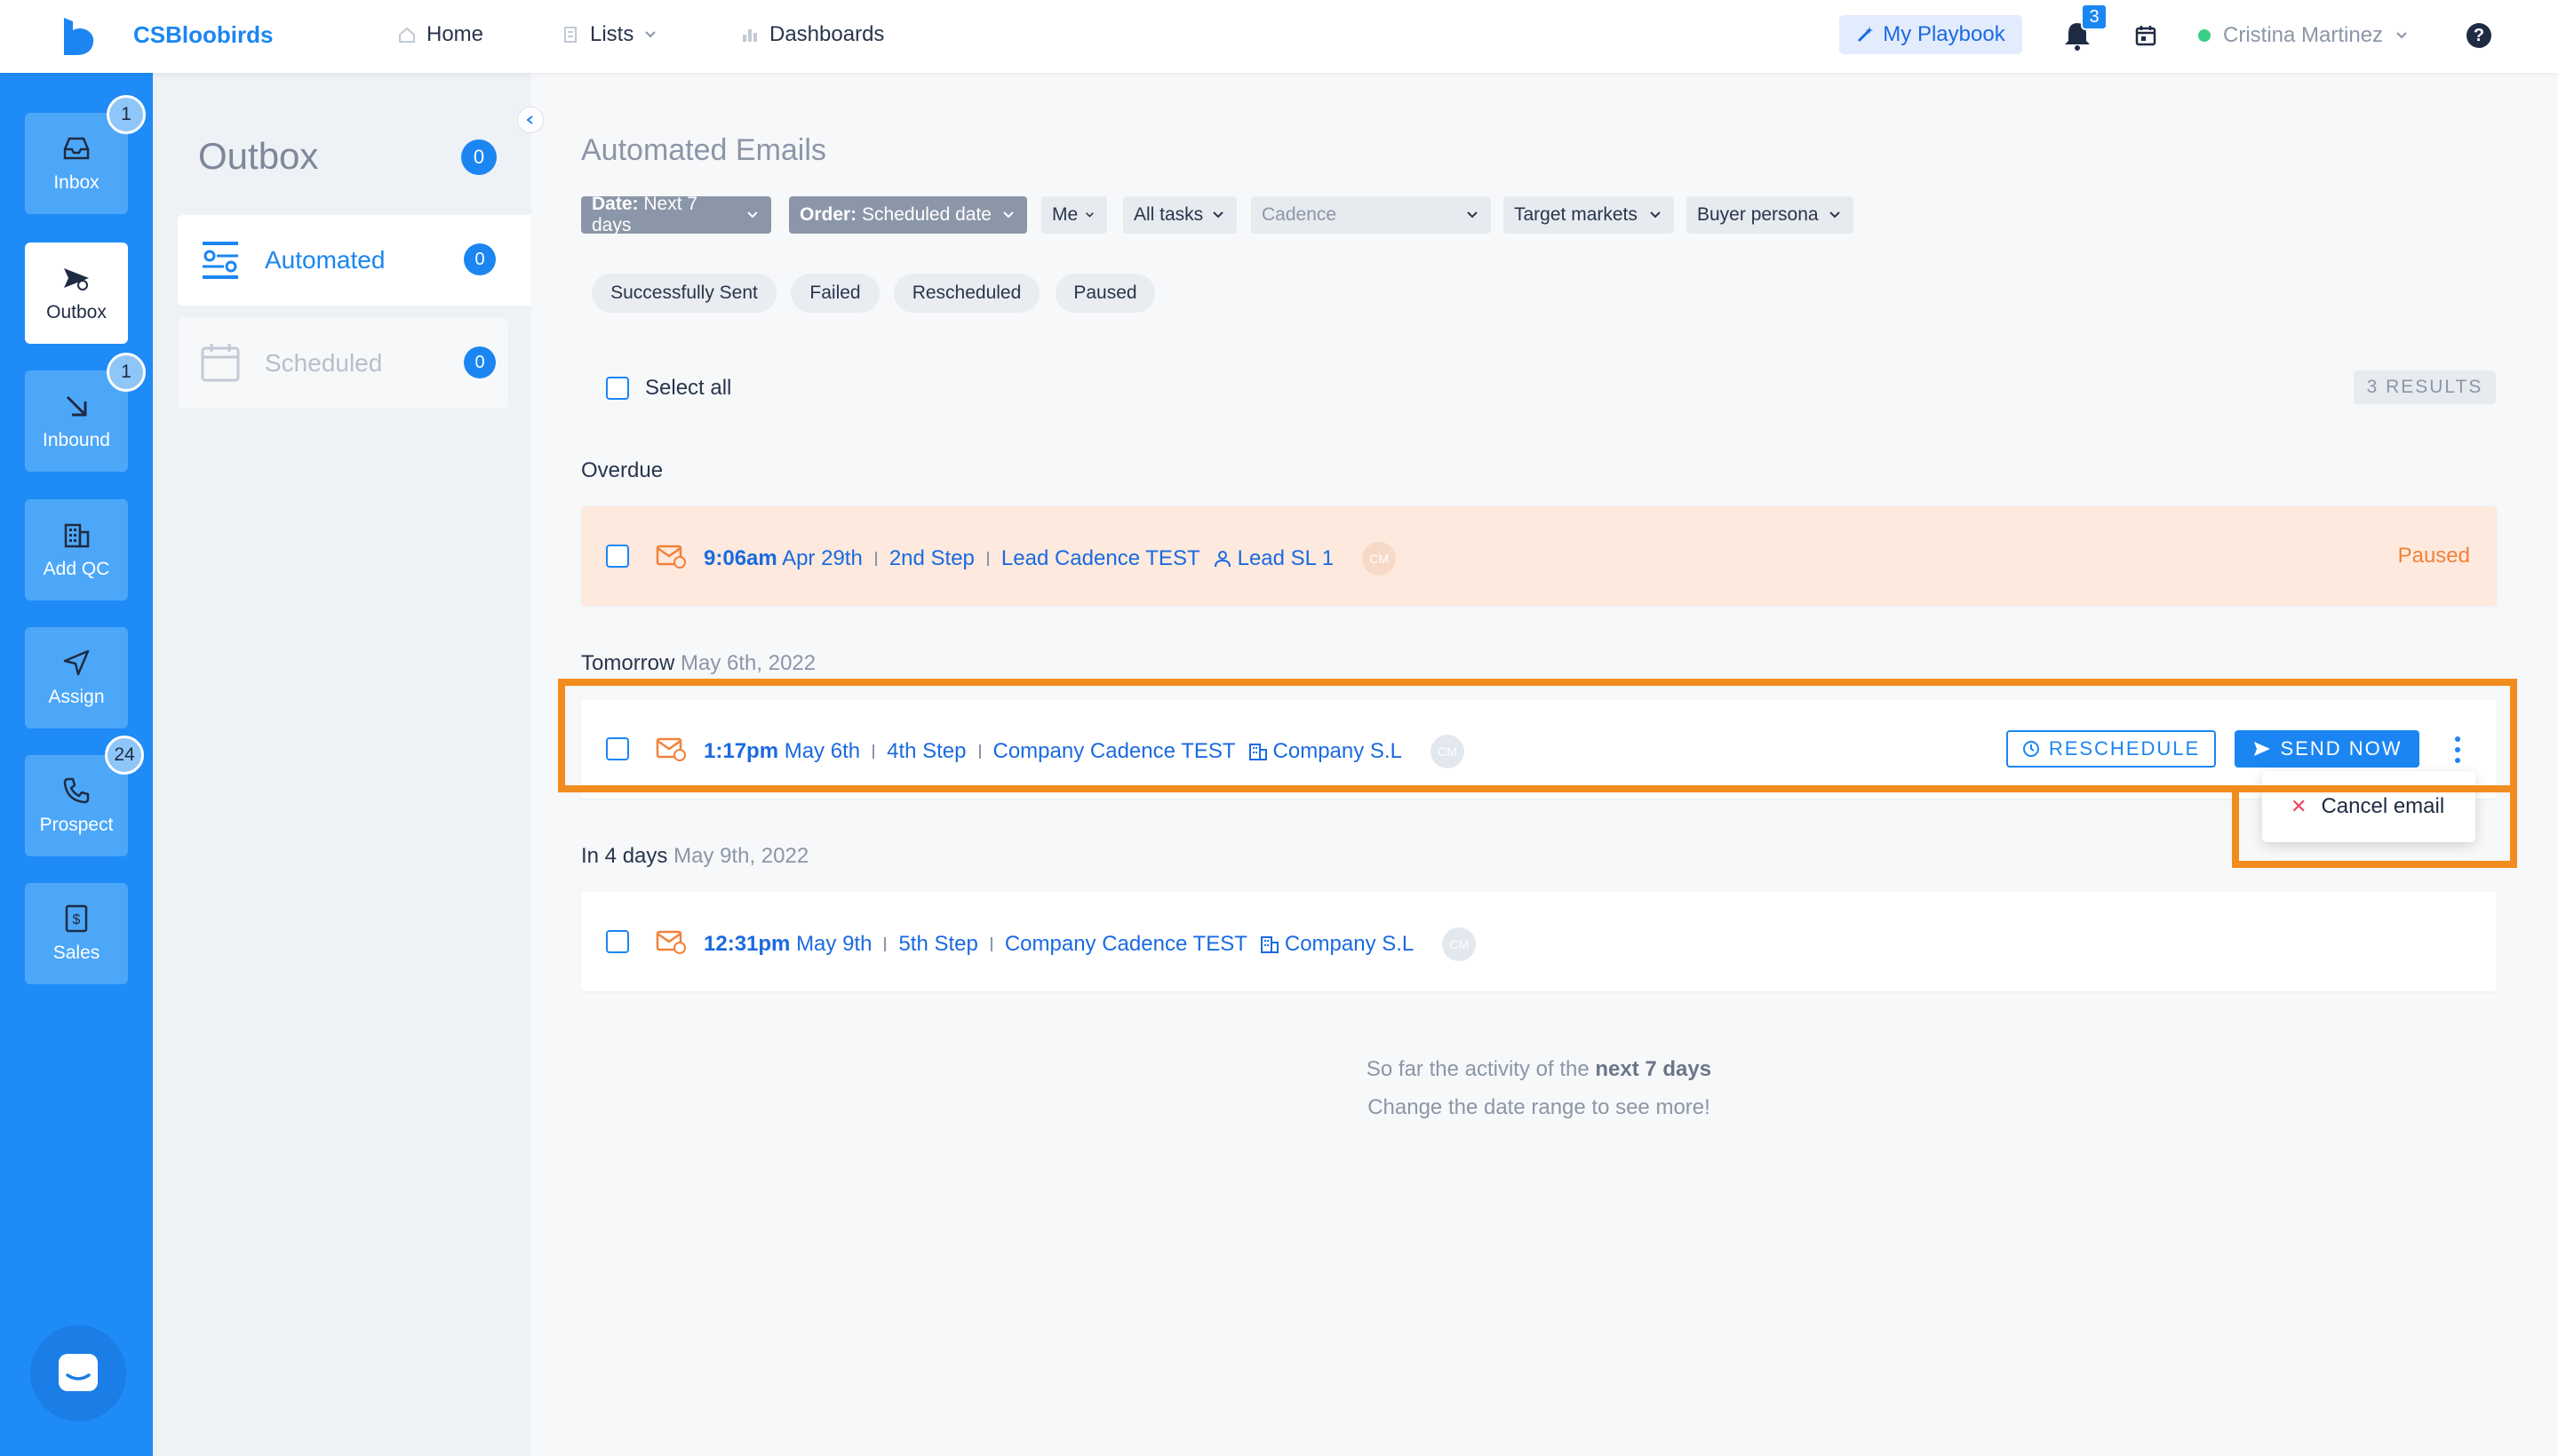  I want to click on nav-lists: Lists, so click(609, 34).